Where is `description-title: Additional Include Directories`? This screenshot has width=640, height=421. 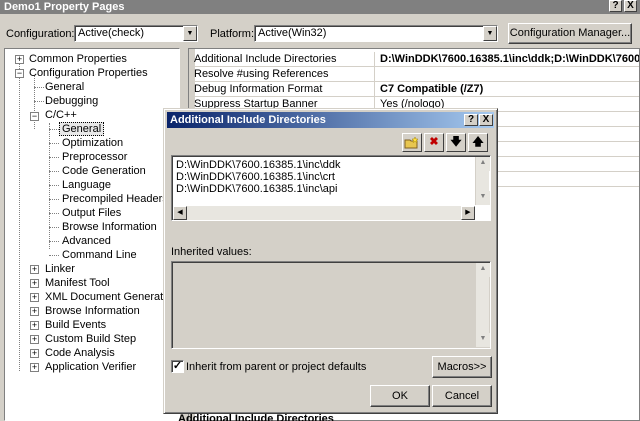 description-title: Additional Include Directories is located at coordinates (256, 417).